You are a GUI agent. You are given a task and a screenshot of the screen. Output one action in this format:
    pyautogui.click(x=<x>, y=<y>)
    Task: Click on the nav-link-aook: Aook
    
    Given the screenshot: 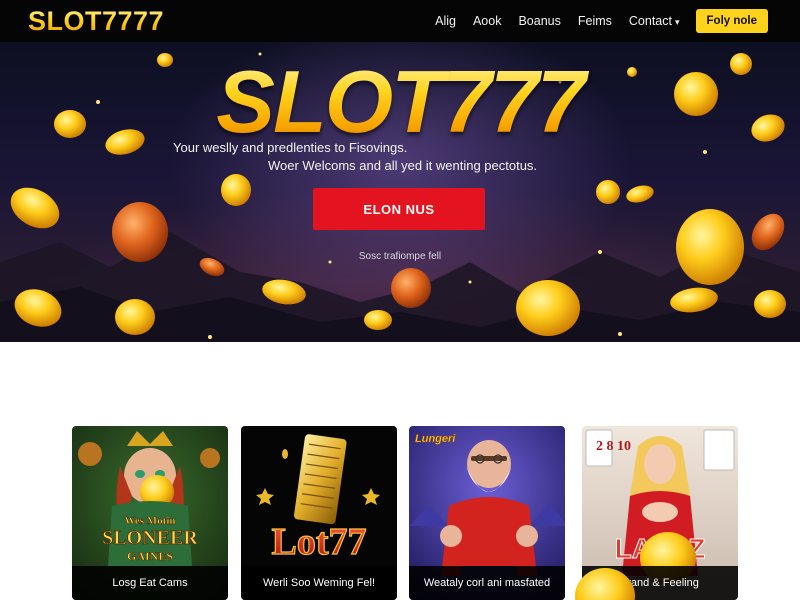 What is the action you would take?
    pyautogui.click(x=487, y=21)
    